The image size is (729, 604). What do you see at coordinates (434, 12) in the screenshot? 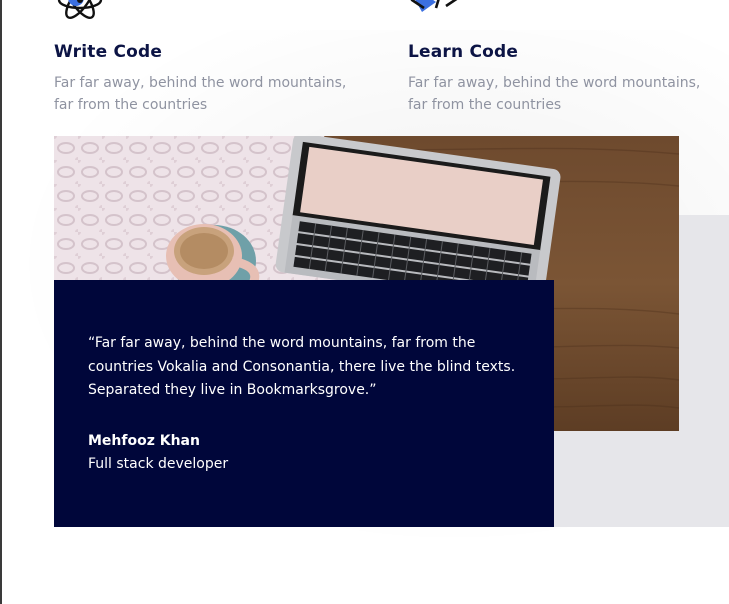
I see `code-brackets-icon` at bounding box center [434, 12].